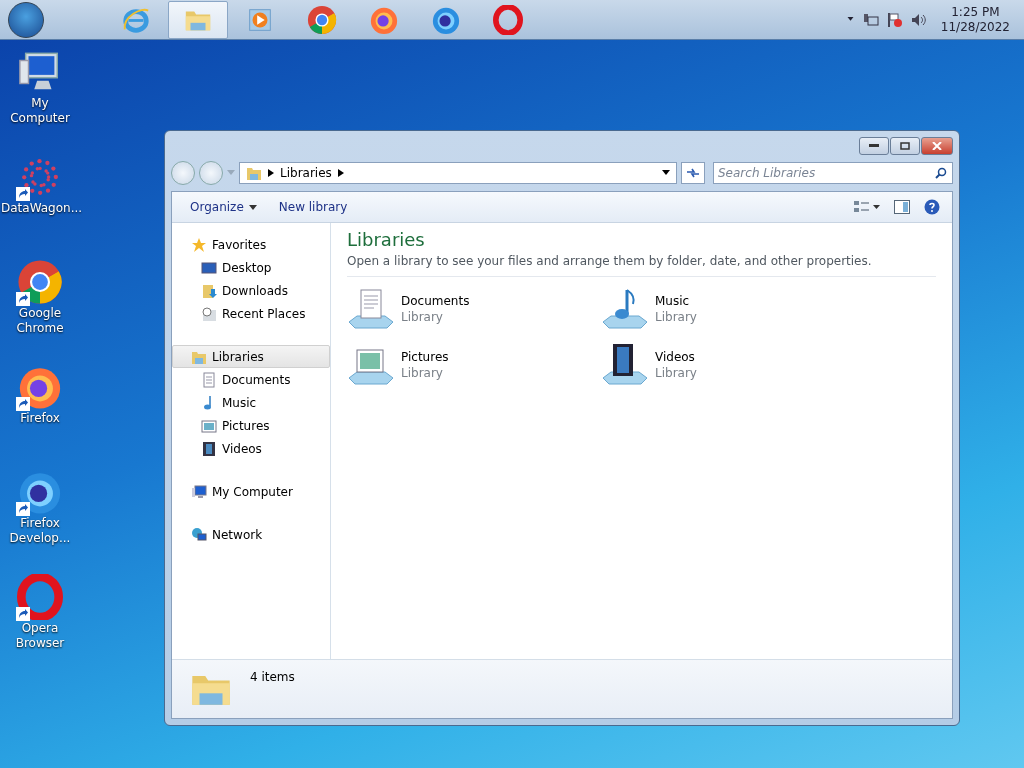  I want to click on breadcrumb: Libraries, so click(306, 173).